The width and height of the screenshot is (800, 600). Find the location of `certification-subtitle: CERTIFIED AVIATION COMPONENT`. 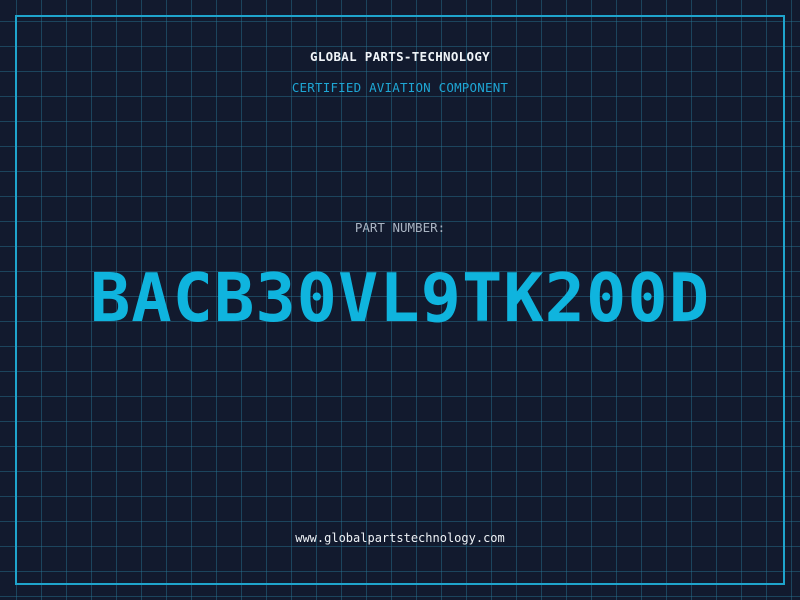

certification-subtitle: CERTIFIED AVIATION COMPONENT is located at coordinates (400, 87).